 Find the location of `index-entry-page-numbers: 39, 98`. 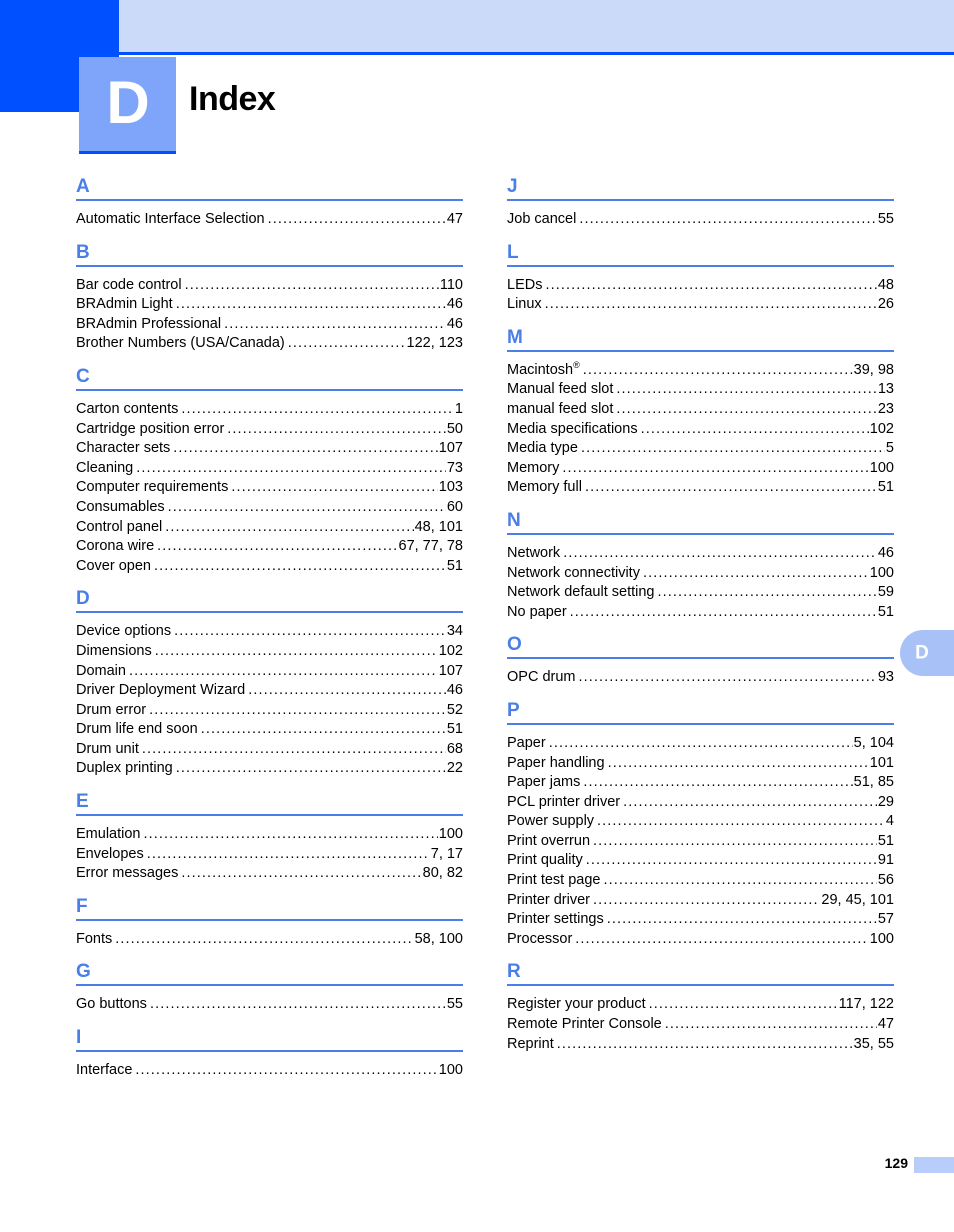

index-entry-page-numbers: 39, 98 is located at coordinates (874, 371).